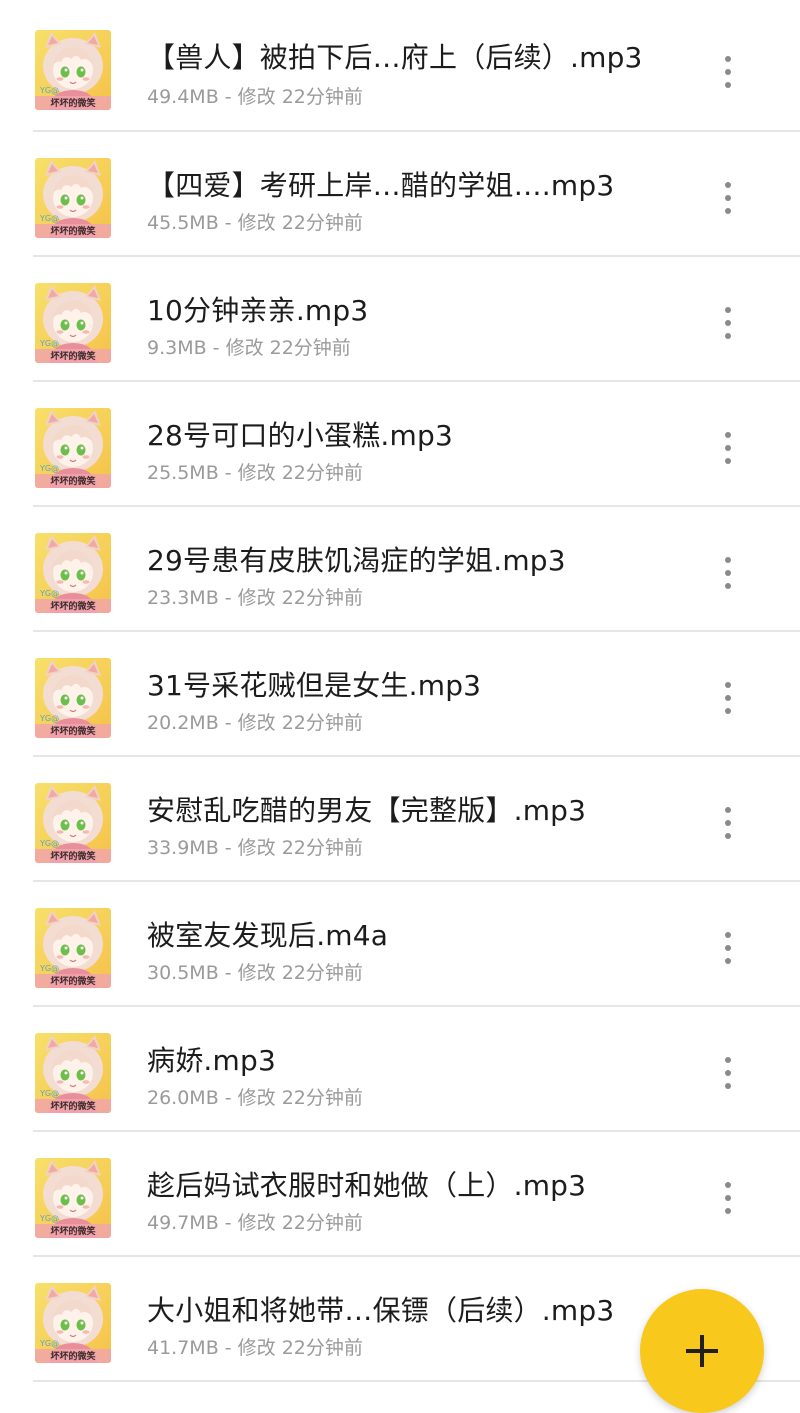 The width and height of the screenshot is (800, 1413). What do you see at coordinates (255, 598) in the screenshot?
I see `file-meta: 23.3MB - 修改 22分钟前` at bounding box center [255, 598].